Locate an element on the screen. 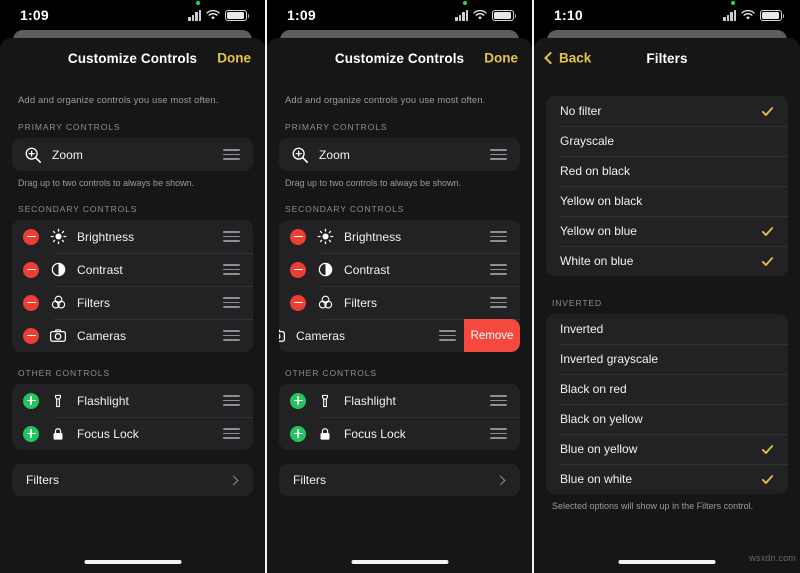  filter-option-grayscale: Grayscale is located at coordinates (667, 141).